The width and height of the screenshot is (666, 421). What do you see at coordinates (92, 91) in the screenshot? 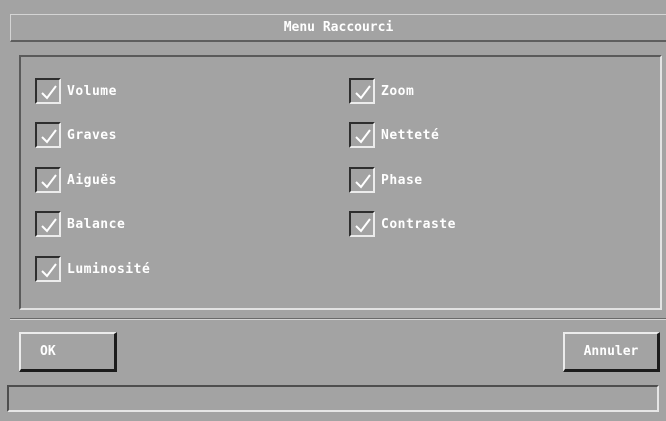
I see `option-label: Volume` at bounding box center [92, 91].